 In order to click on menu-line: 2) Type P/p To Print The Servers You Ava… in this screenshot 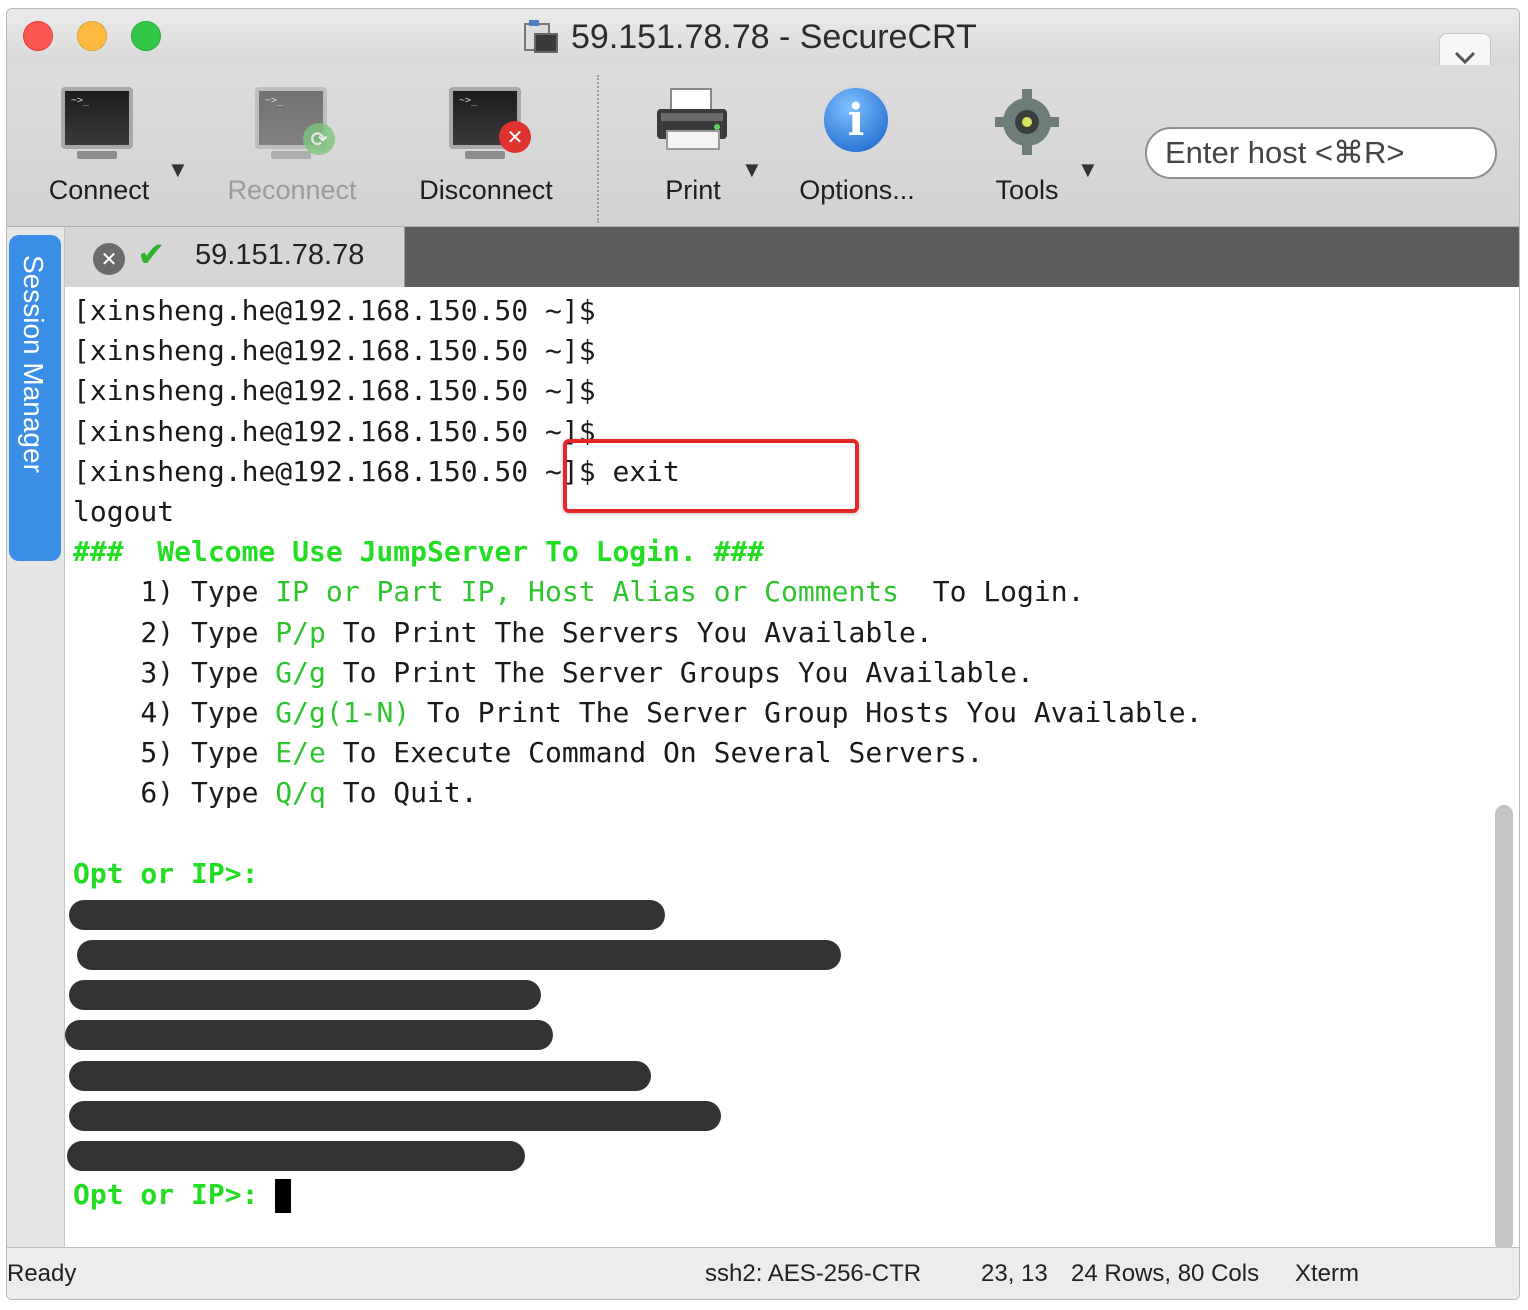, I will do `click(503, 632)`.